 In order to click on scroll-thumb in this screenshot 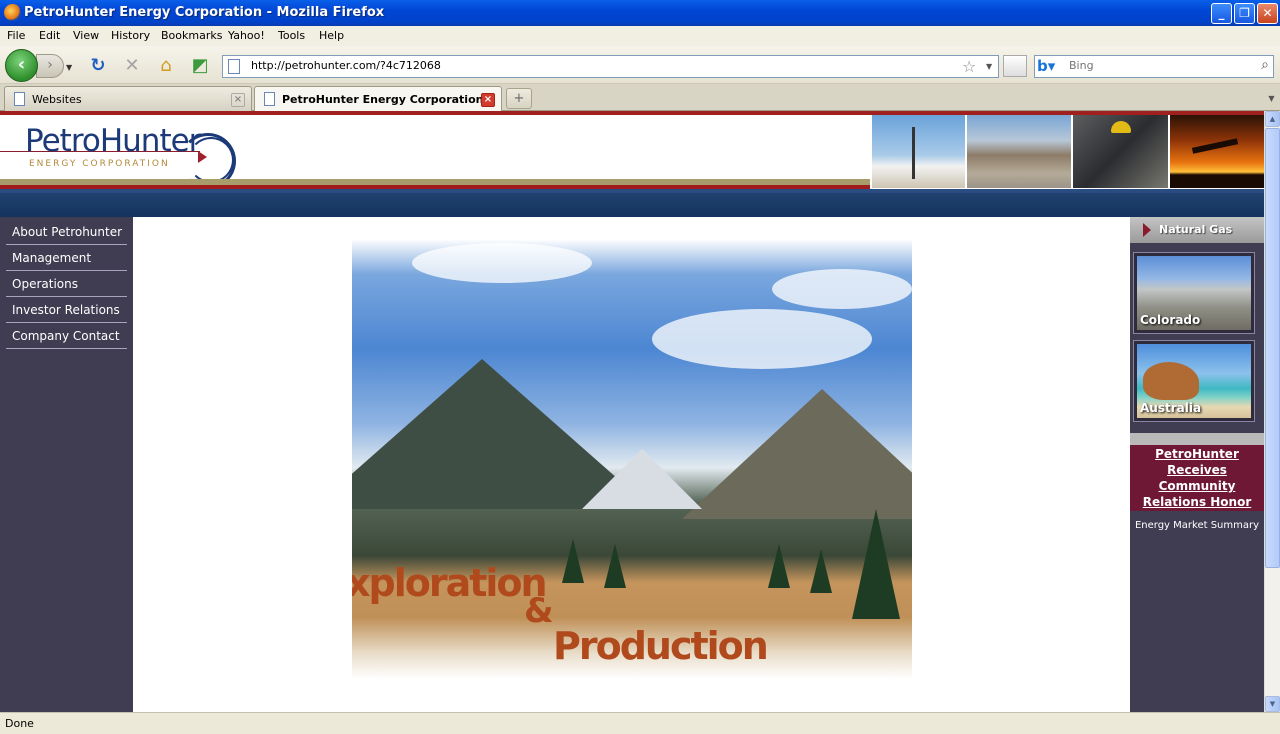, I will do `click(1272, 348)`.